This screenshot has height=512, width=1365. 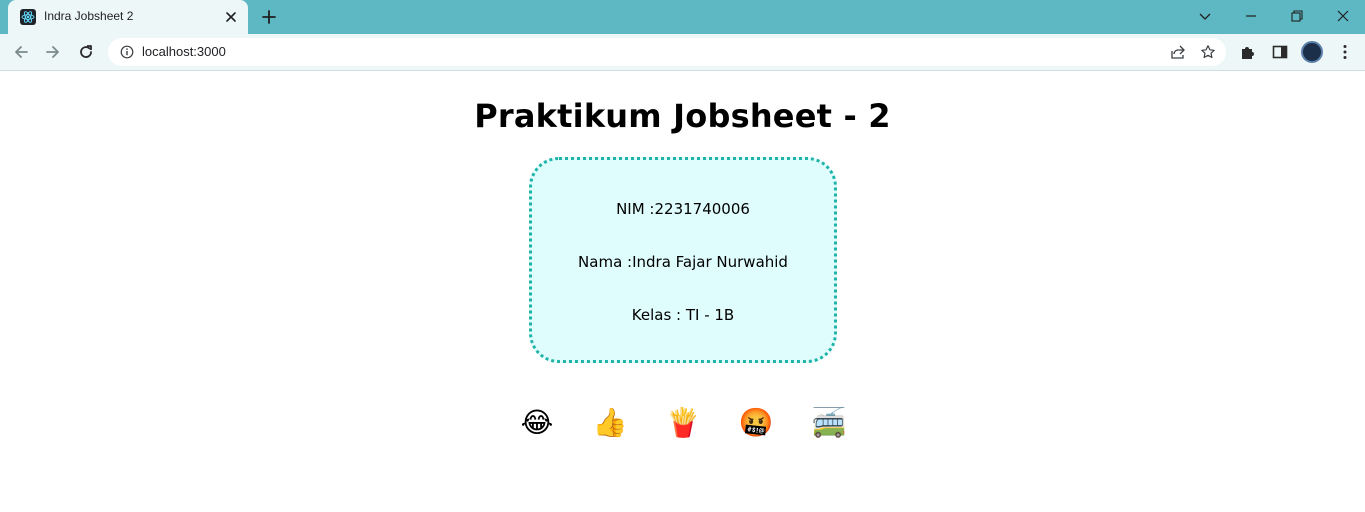 What do you see at coordinates (1251, 16) in the screenshot?
I see `minimize-icon` at bounding box center [1251, 16].